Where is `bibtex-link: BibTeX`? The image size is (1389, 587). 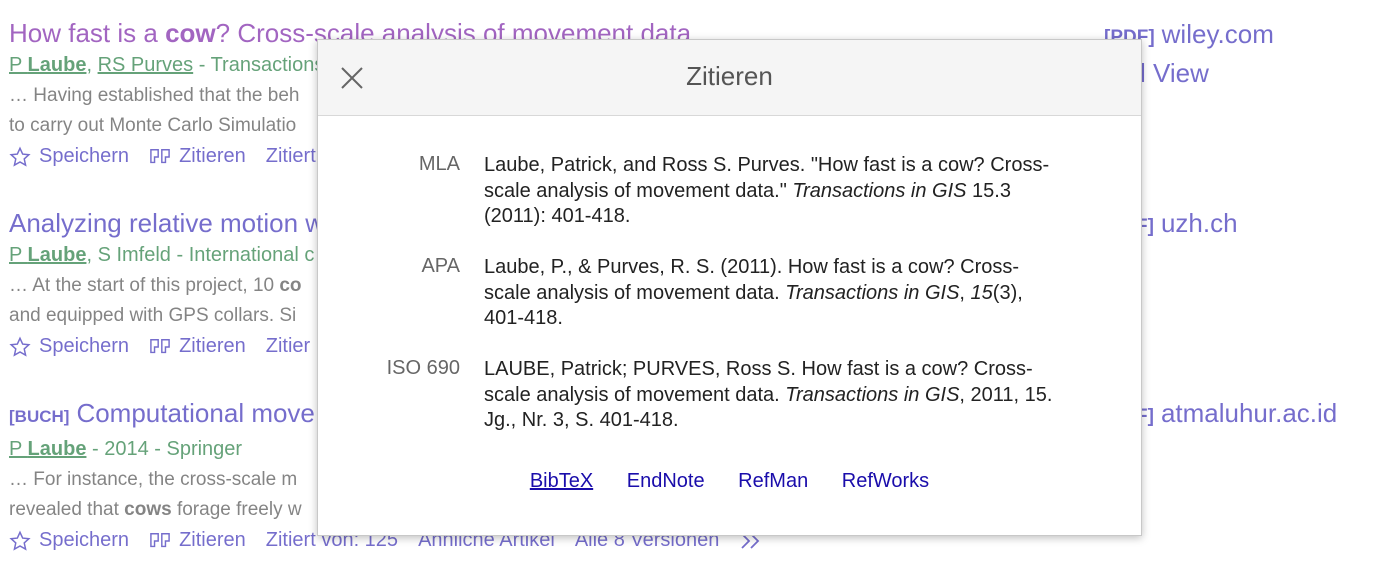 bibtex-link: BibTeX is located at coordinates (561, 481).